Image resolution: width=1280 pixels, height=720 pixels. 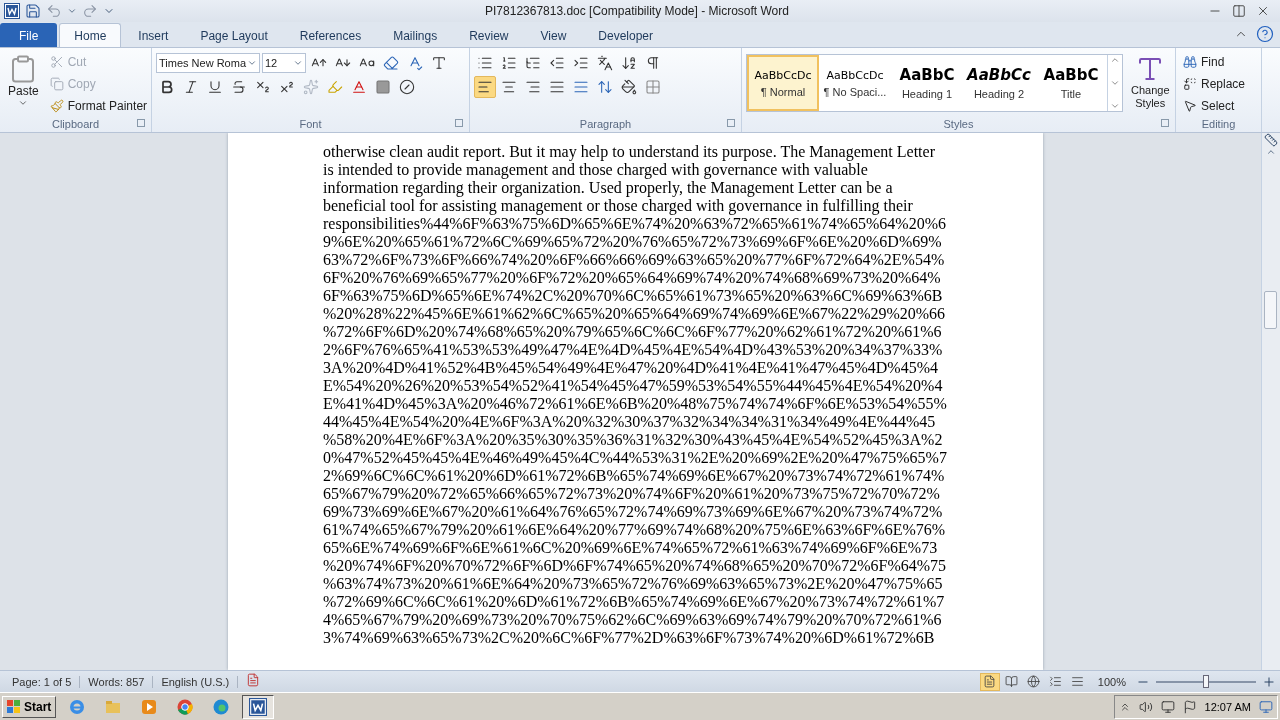 I want to click on style-item: AaBbCcDc ¶ Normal, so click(x=783, y=83).